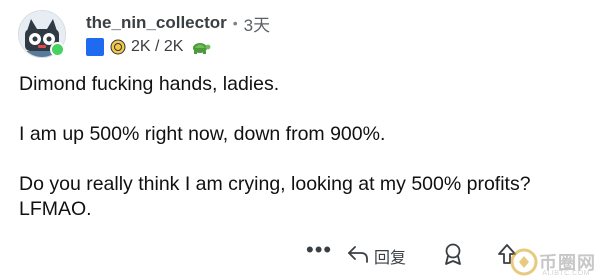 This screenshot has height=279, width=600. What do you see at coordinates (202, 134) in the screenshot?
I see `comment-paragraph: I am up 500% right now, down from 900%.` at bounding box center [202, 134].